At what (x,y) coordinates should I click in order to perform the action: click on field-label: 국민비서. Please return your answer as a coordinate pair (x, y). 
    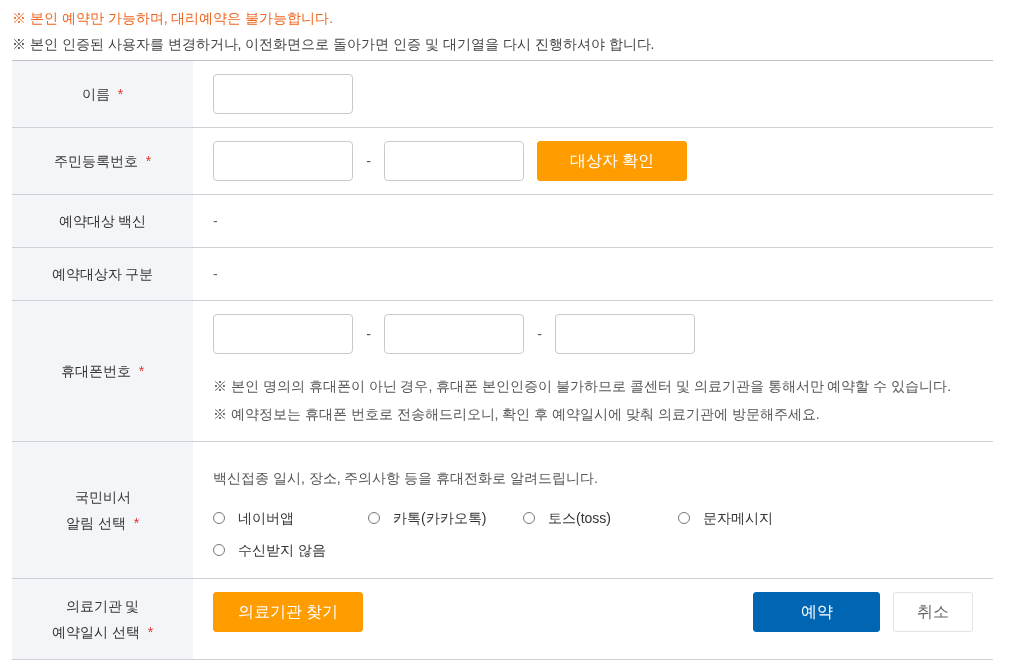
    Looking at the image, I should click on (102, 497).